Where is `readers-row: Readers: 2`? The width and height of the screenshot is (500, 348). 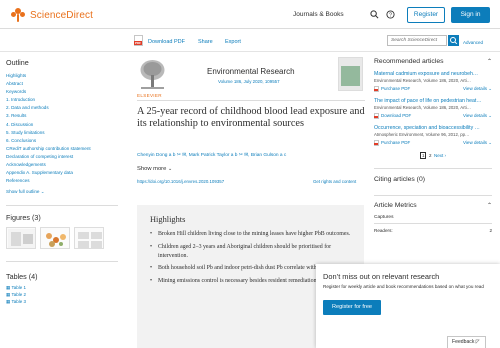 readers-row: Readers: 2 is located at coordinates (433, 230).